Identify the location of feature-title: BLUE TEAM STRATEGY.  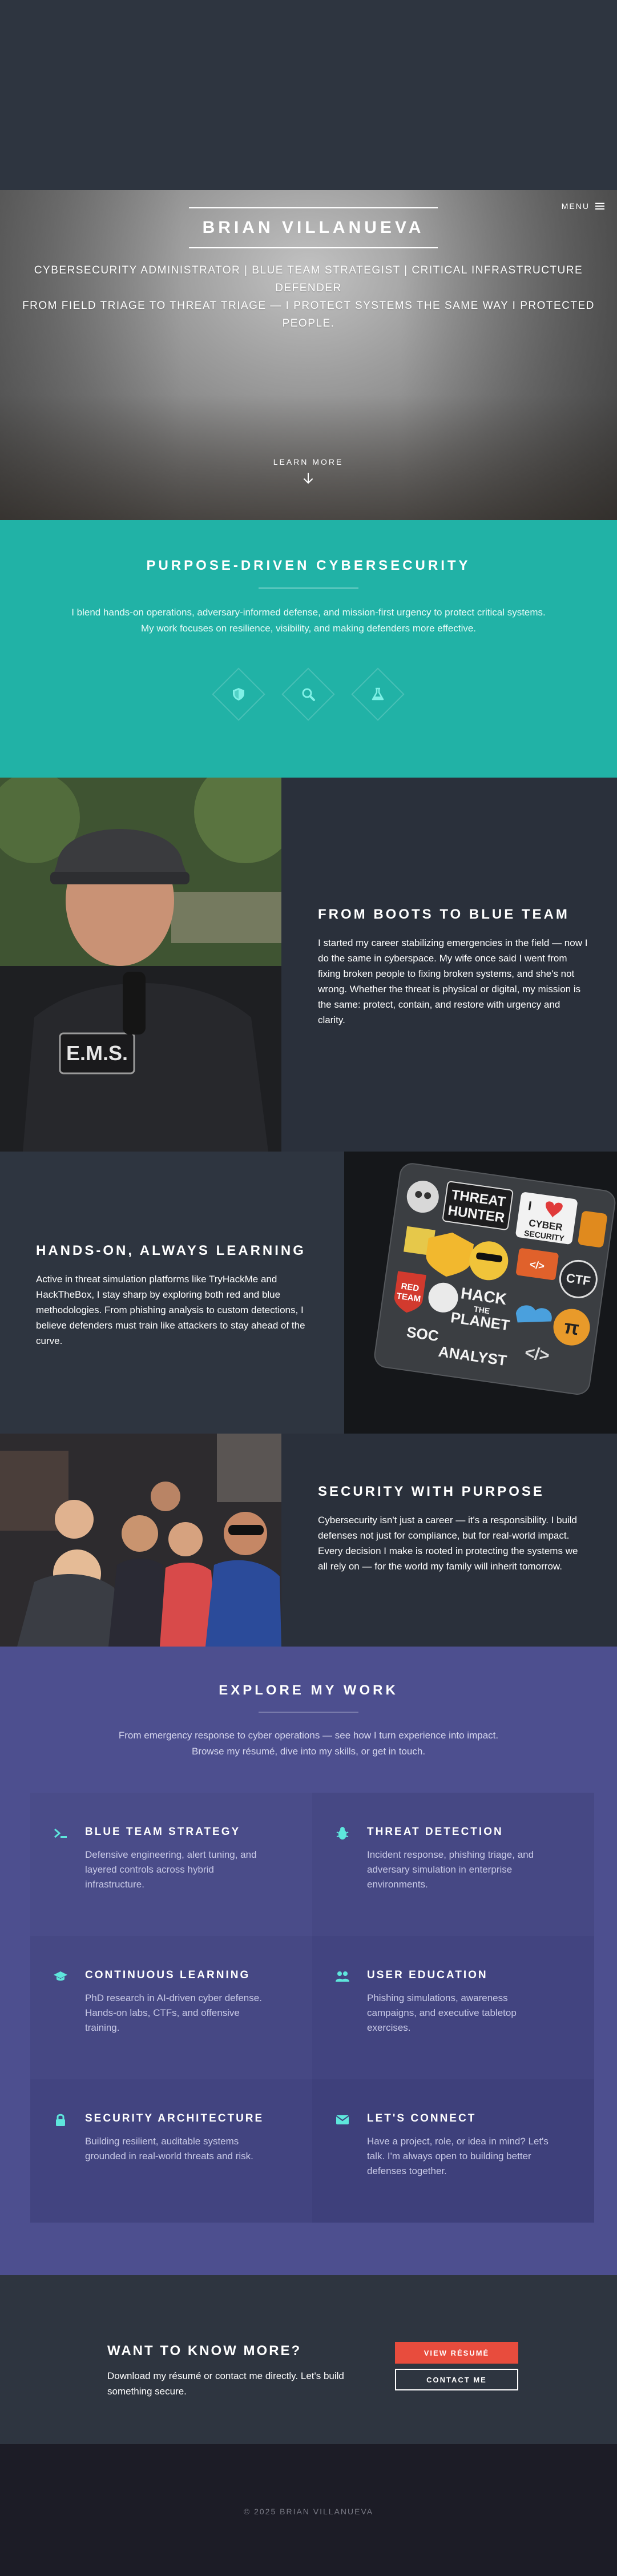
(163, 1832).